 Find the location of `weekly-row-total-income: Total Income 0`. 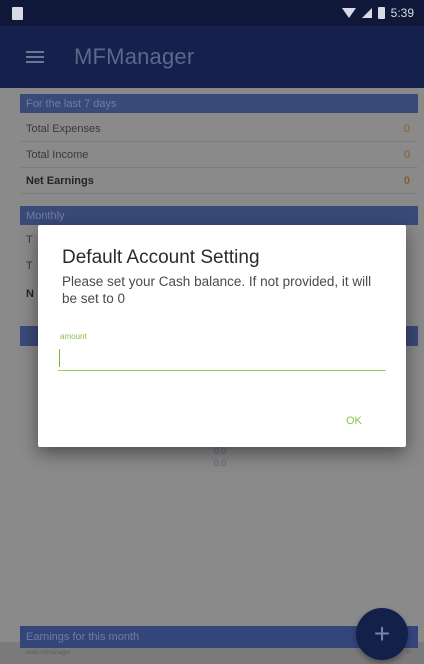

weekly-row-total-income: Total Income 0 is located at coordinates (219, 155).